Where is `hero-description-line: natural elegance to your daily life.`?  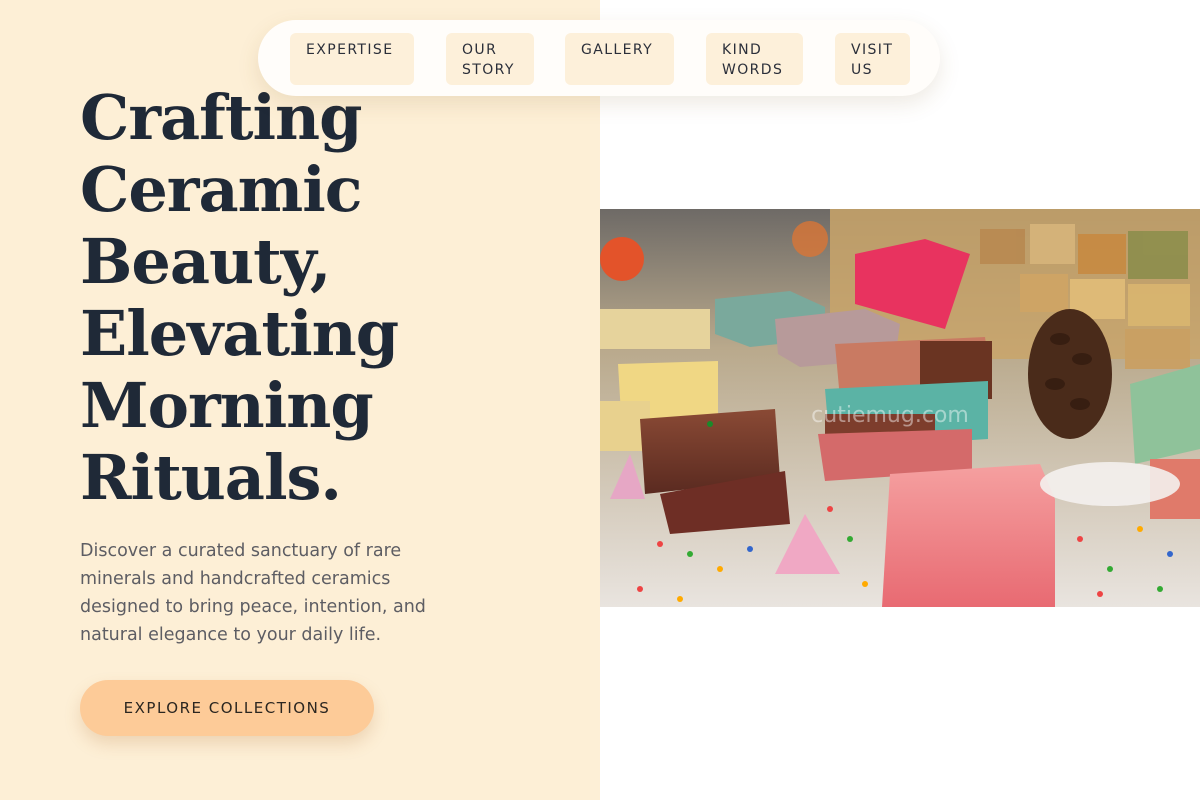
hero-description-line: natural elegance to your daily life. is located at coordinates (231, 635).